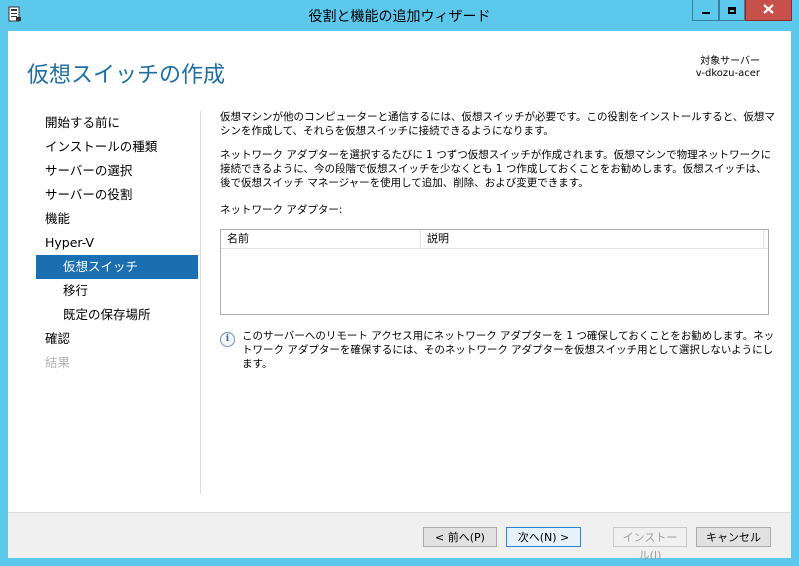  What do you see at coordinates (321, 239) in the screenshot?
I see `column-header-name: 名前` at bounding box center [321, 239].